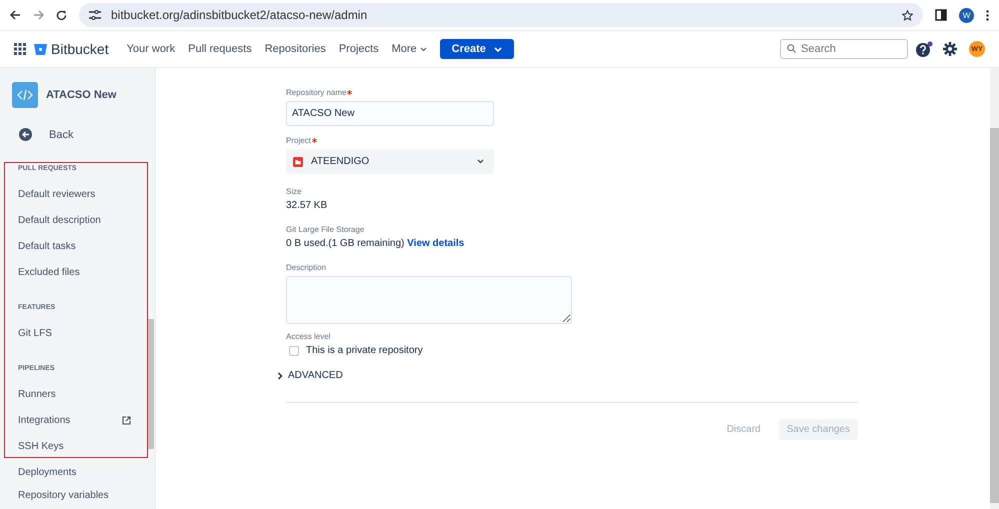 This screenshot has width=999, height=509. Describe the element at coordinates (44, 420) in the screenshot. I see `sidebar-item: Integrations` at that location.